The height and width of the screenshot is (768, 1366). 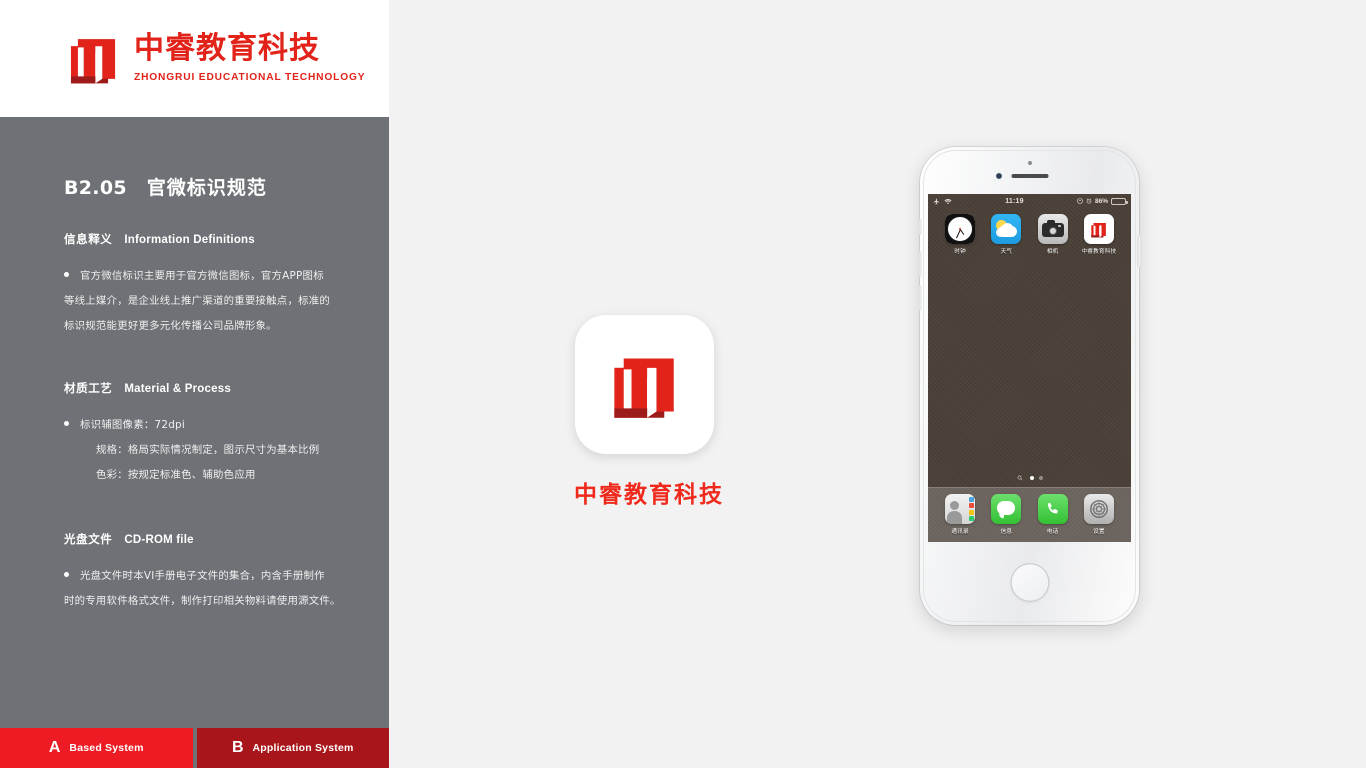 What do you see at coordinates (920, 298) in the screenshot?
I see `volume-down-button` at bounding box center [920, 298].